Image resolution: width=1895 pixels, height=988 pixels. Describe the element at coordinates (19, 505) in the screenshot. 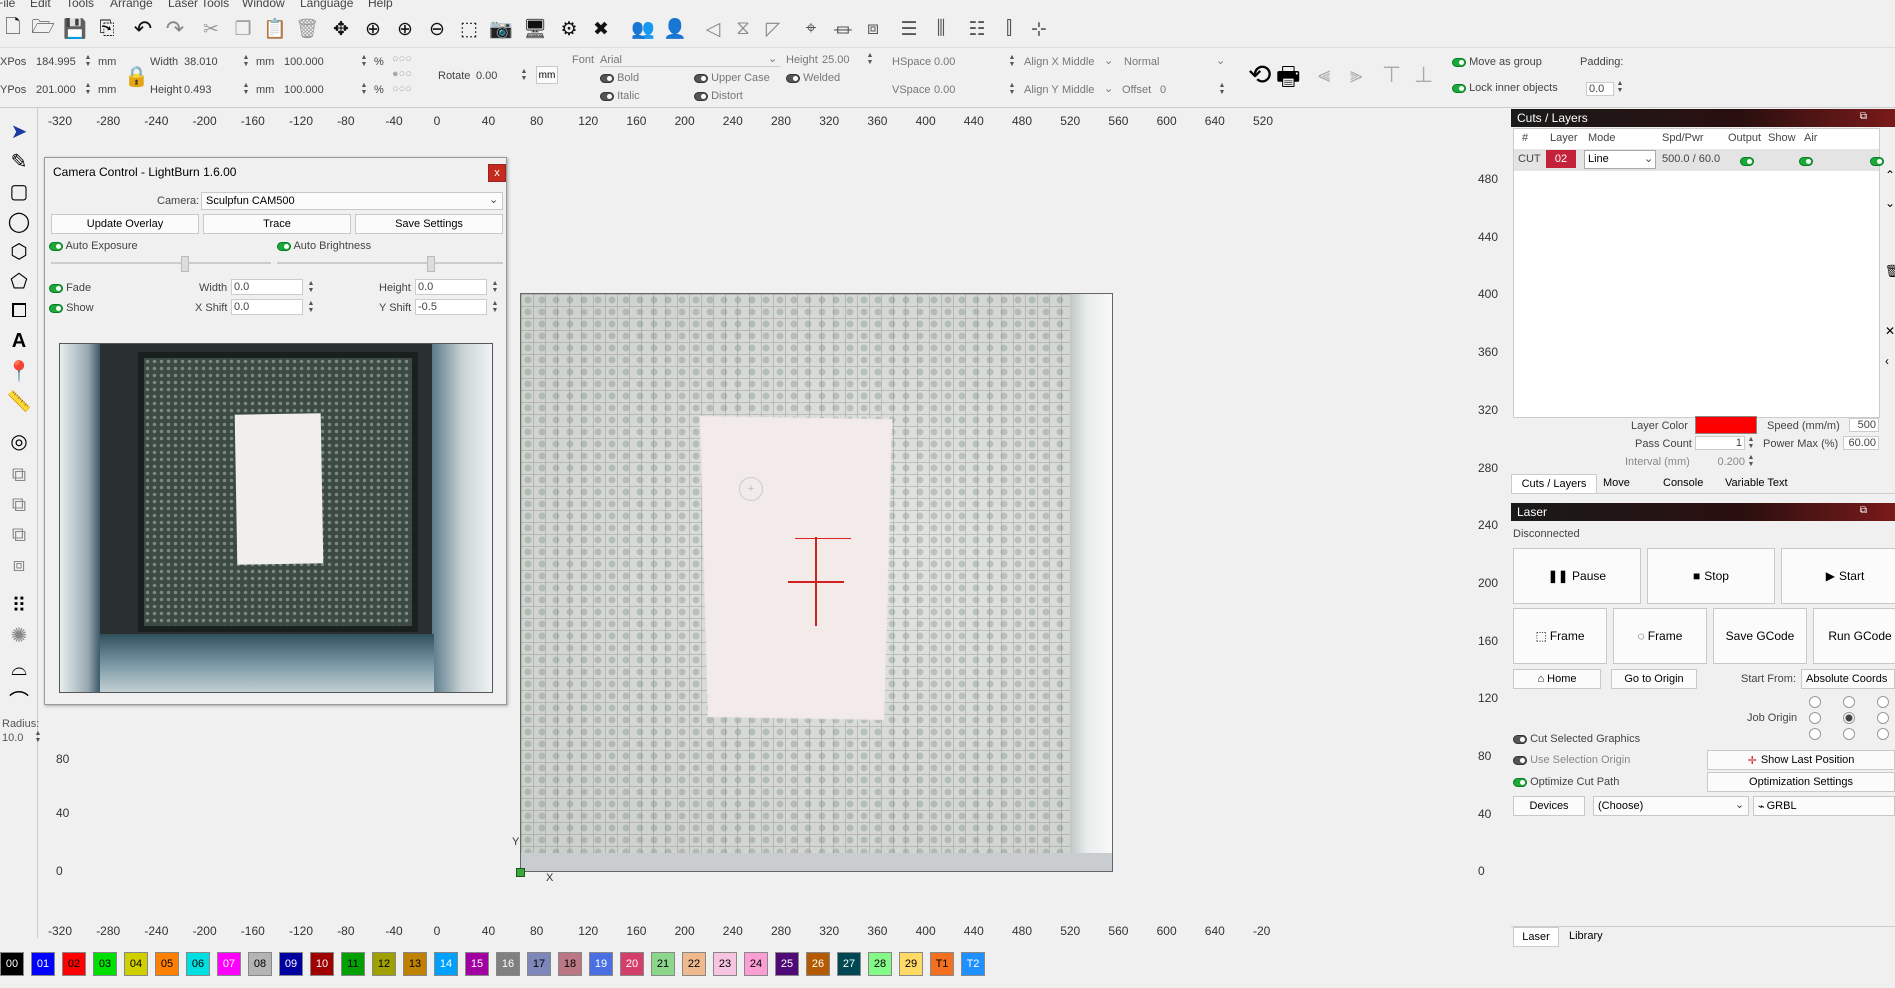

I see `boolean-subtract-icon: ⧉` at that location.